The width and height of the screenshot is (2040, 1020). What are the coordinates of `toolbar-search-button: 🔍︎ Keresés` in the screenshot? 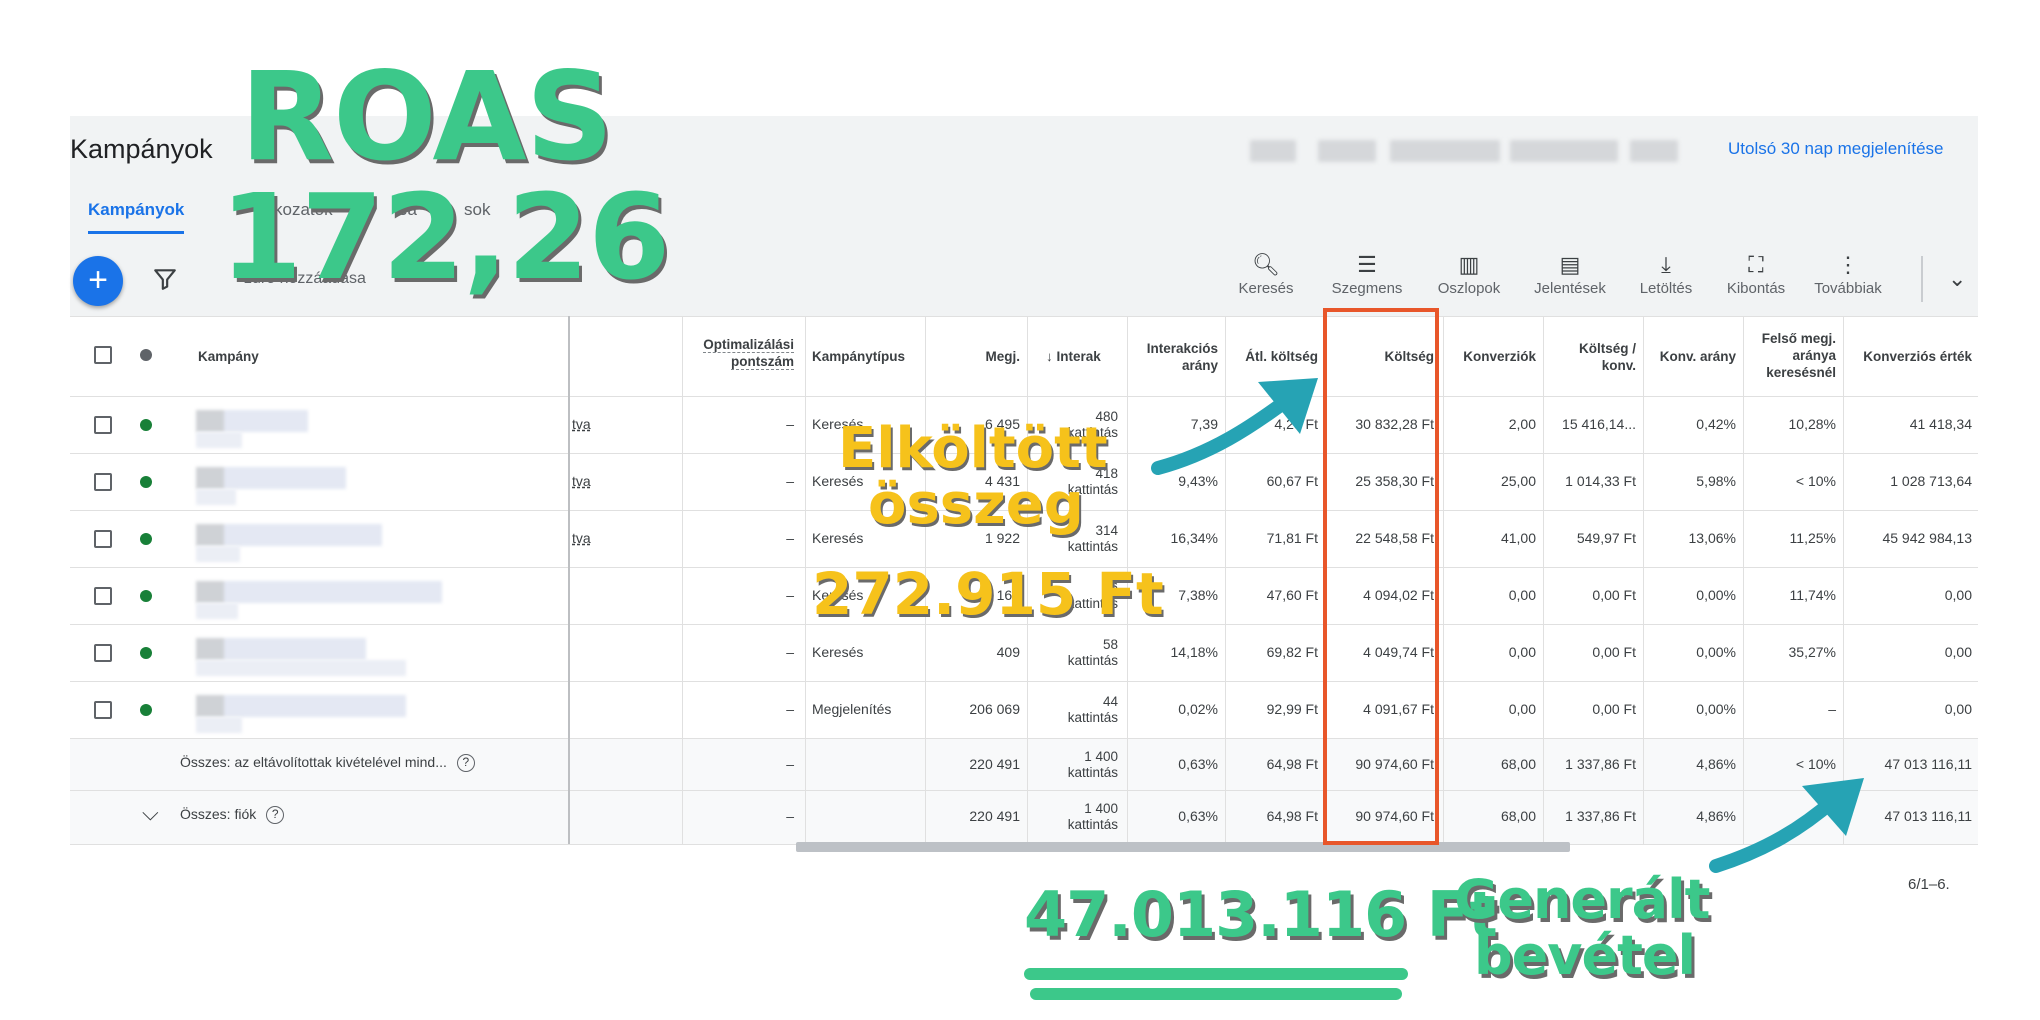 It's located at (1266, 280).